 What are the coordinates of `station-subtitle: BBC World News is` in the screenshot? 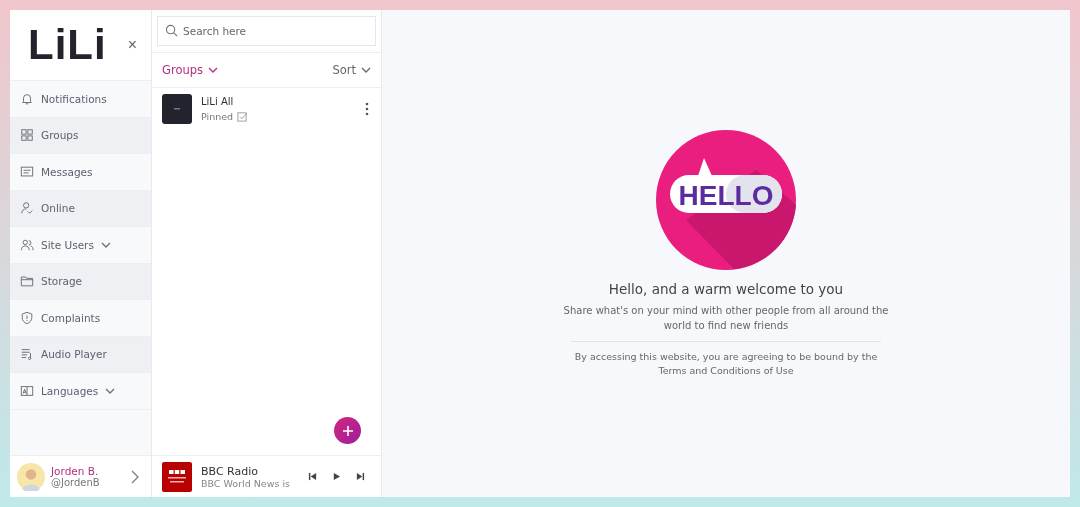 It's located at (246, 483).